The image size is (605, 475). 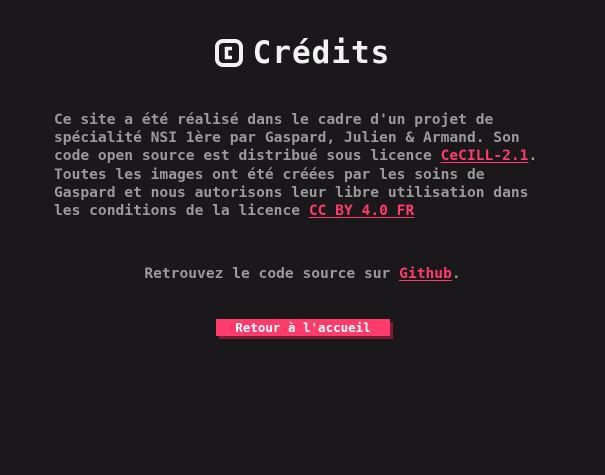 I want to click on back-button-container: Retour à l'accueil, so click(x=304, y=329).